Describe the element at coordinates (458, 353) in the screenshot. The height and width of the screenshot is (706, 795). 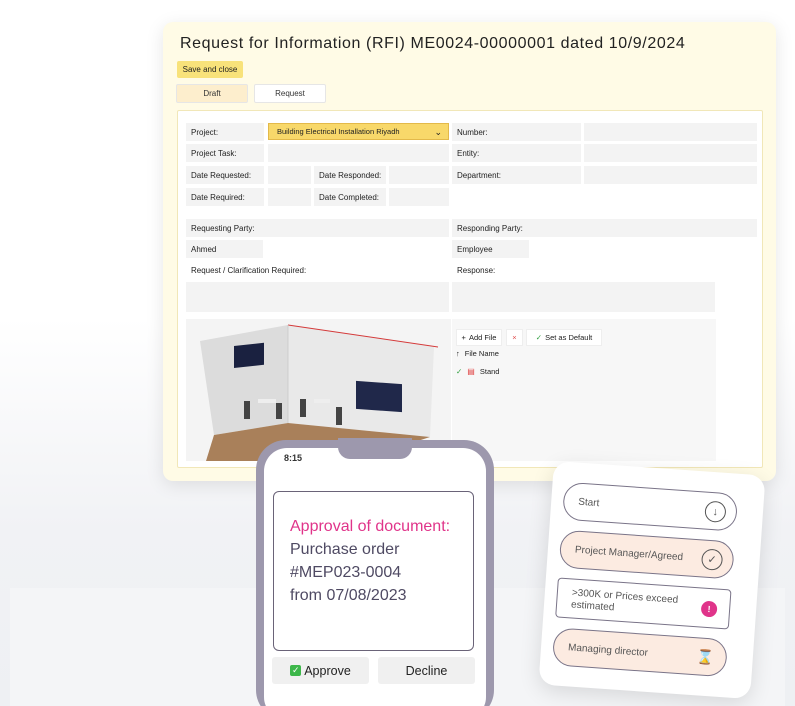
I see `sort-arrow-icon: ↑` at that location.